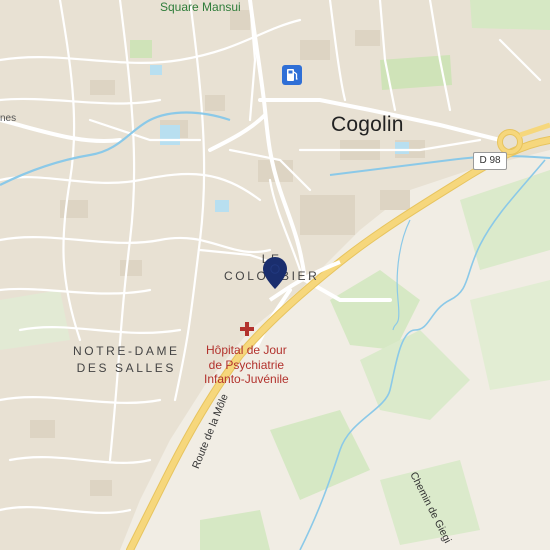  I want to click on cogolin-town-label: Cogolin, so click(367, 124).